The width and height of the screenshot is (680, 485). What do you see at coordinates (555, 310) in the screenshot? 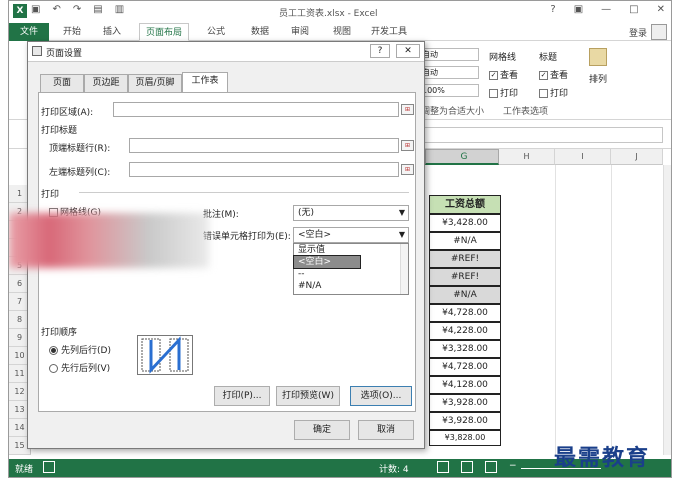
I see `gridline` at bounding box center [555, 310].